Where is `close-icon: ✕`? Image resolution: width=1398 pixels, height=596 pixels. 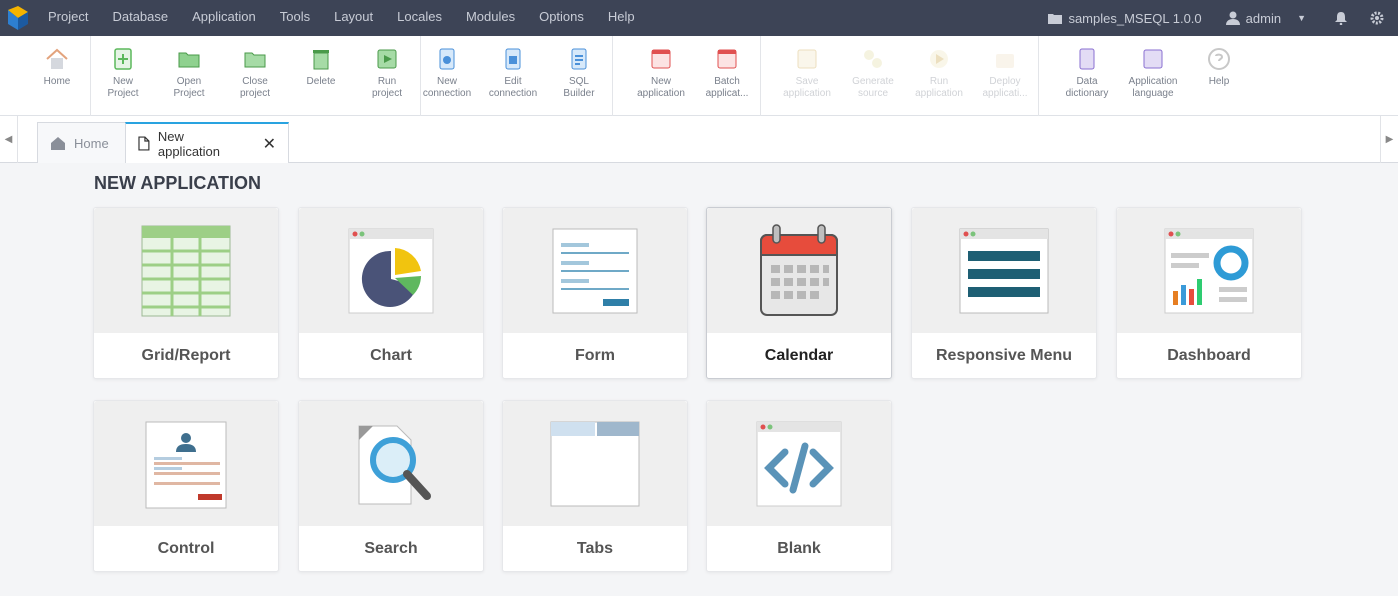 close-icon: ✕ is located at coordinates (269, 144).